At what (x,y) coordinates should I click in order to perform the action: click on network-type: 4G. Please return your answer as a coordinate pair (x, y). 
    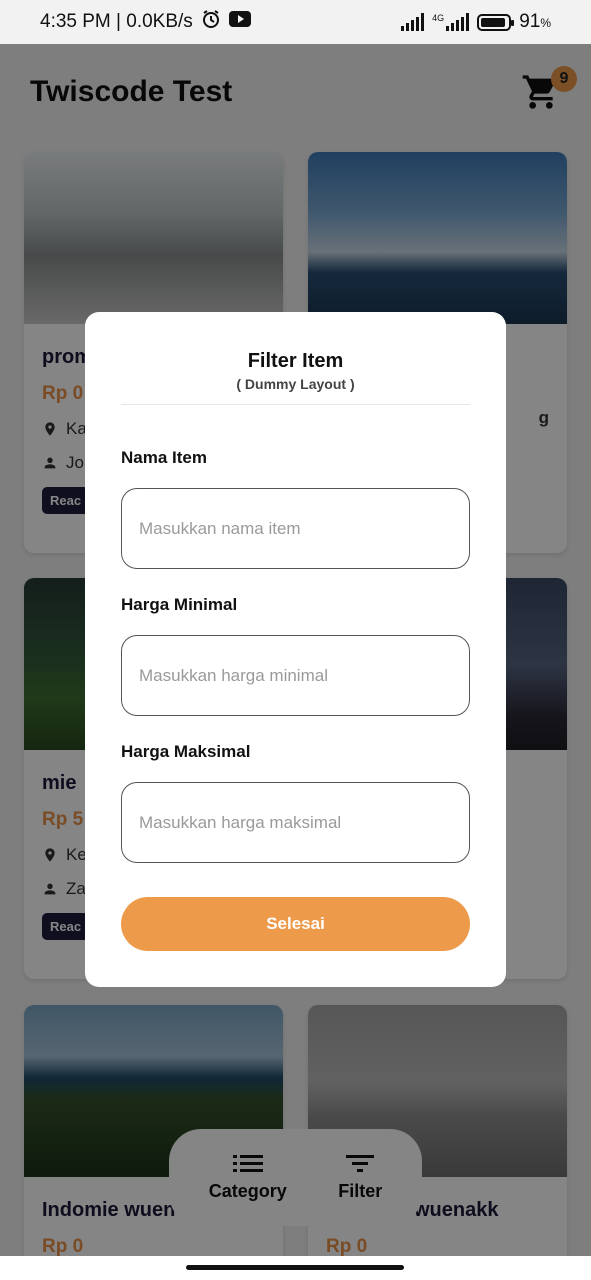
    Looking at the image, I should click on (438, 18).